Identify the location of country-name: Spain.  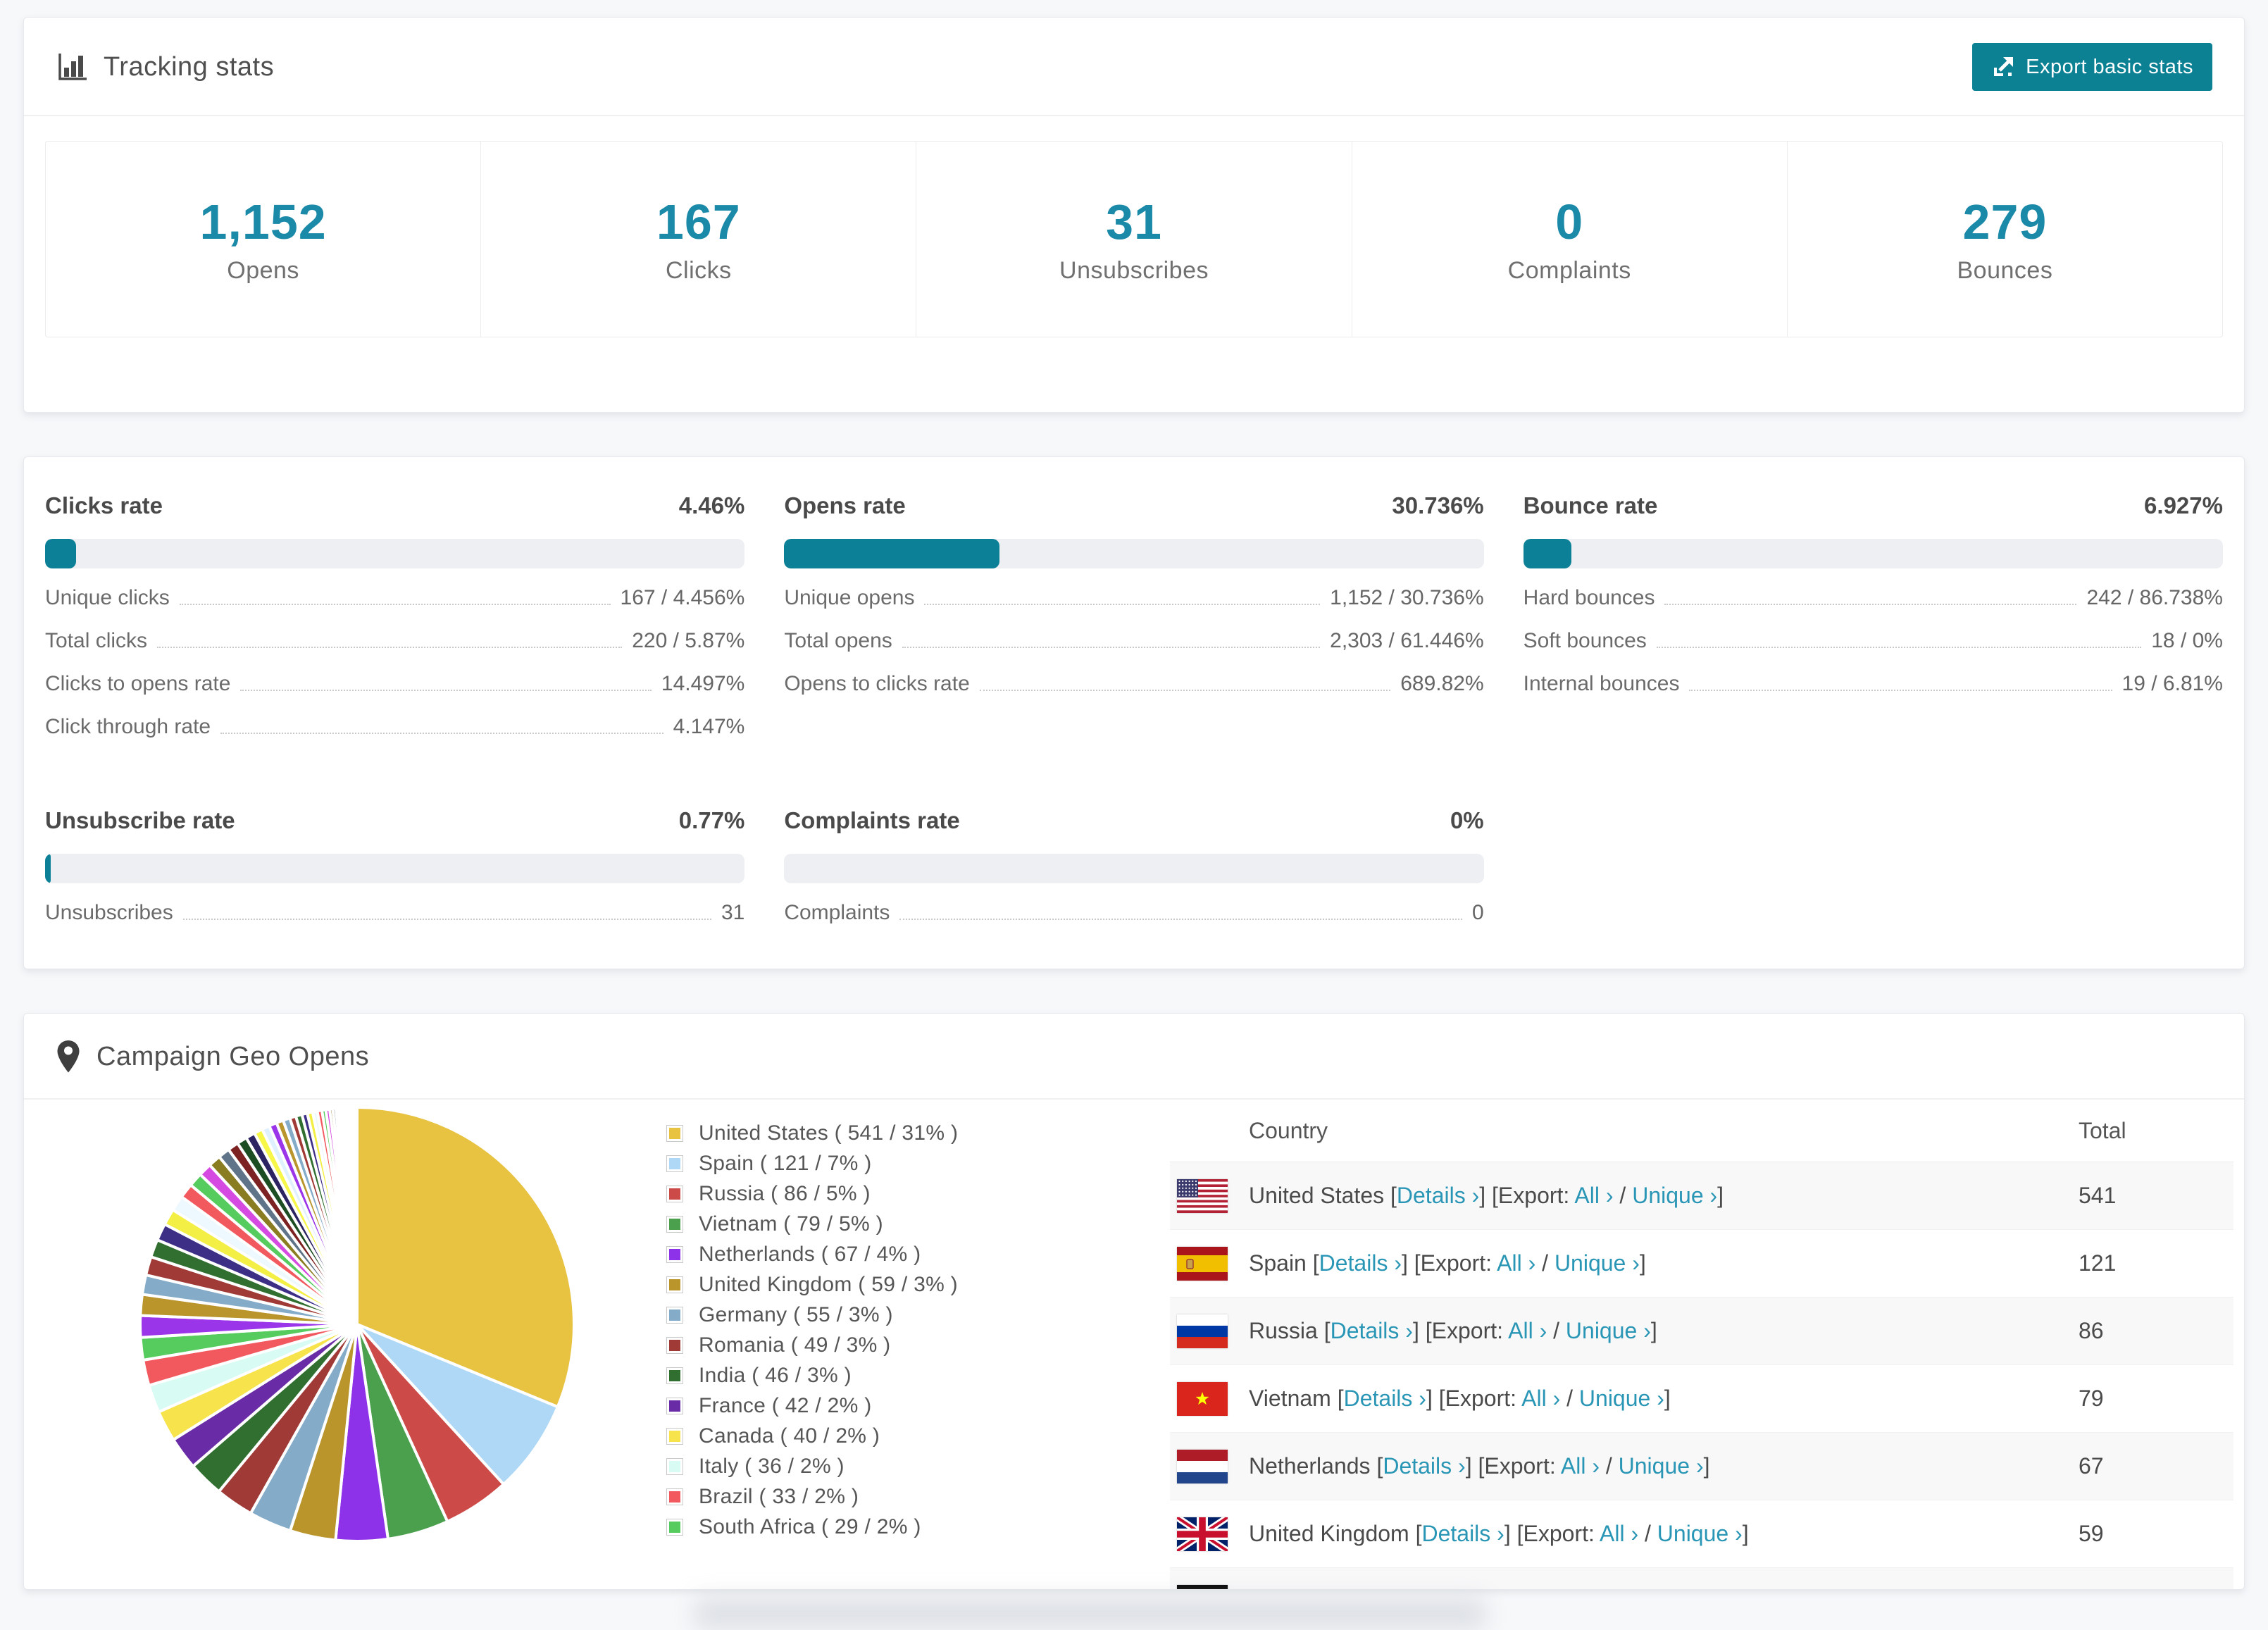
(1278, 1263).